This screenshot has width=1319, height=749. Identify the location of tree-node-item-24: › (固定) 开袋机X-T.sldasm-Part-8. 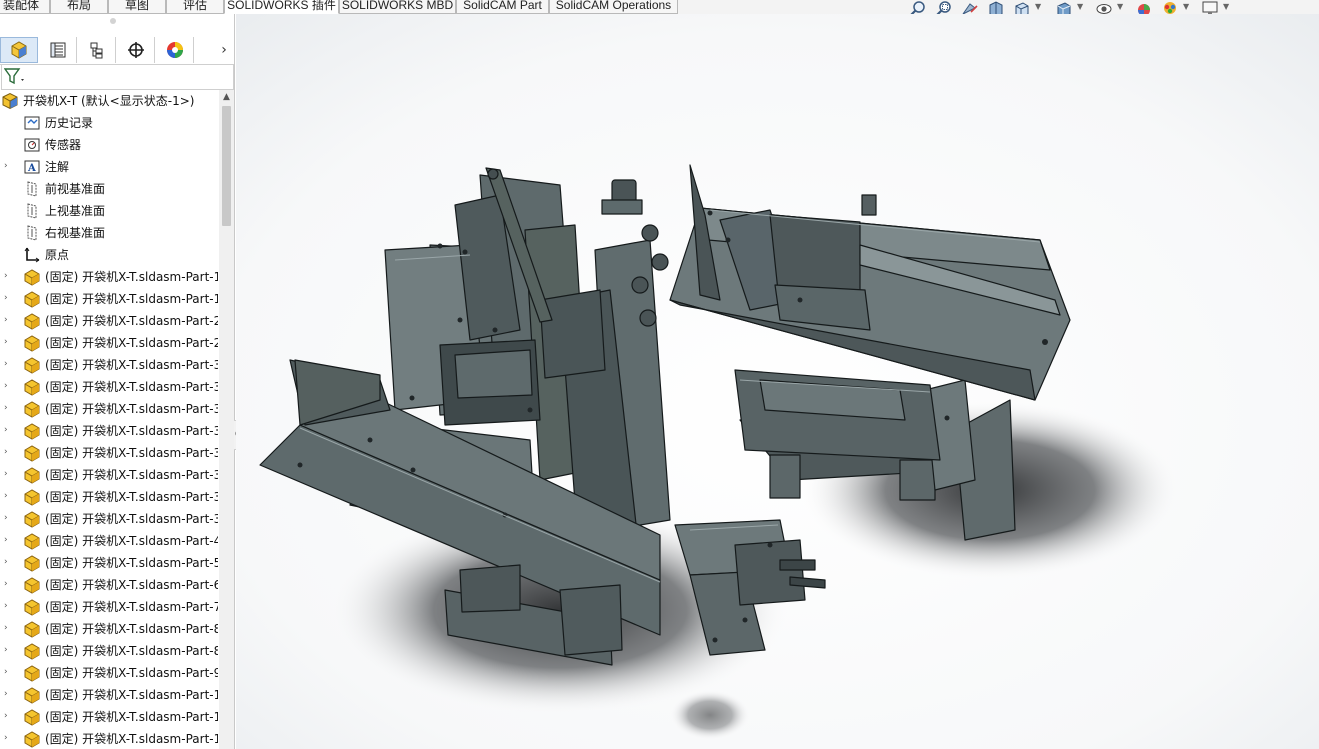
(109, 651).